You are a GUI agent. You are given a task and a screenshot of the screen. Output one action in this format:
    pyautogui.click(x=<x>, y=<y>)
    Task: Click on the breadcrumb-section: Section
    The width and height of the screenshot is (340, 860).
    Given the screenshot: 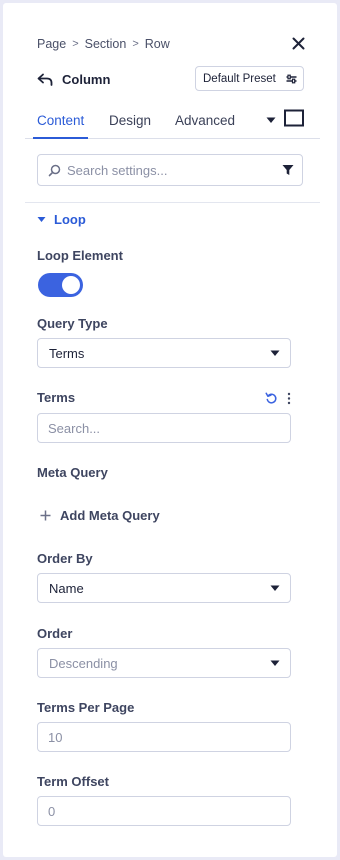 What is the action you would take?
    pyautogui.click(x=106, y=44)
    